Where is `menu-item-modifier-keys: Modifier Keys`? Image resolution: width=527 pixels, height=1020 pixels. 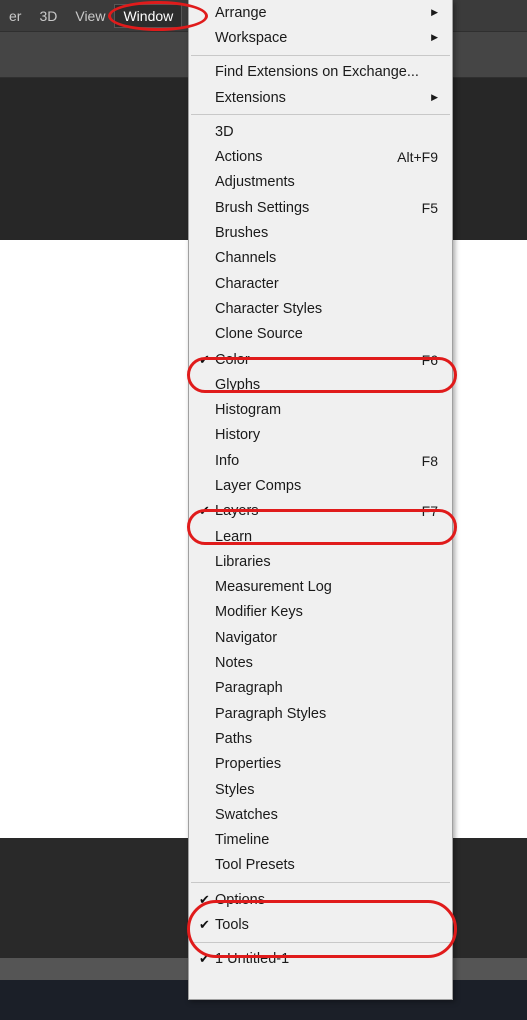 menu-item-modifier-keys: Modifier Keys is located at coordinates (320, 612).